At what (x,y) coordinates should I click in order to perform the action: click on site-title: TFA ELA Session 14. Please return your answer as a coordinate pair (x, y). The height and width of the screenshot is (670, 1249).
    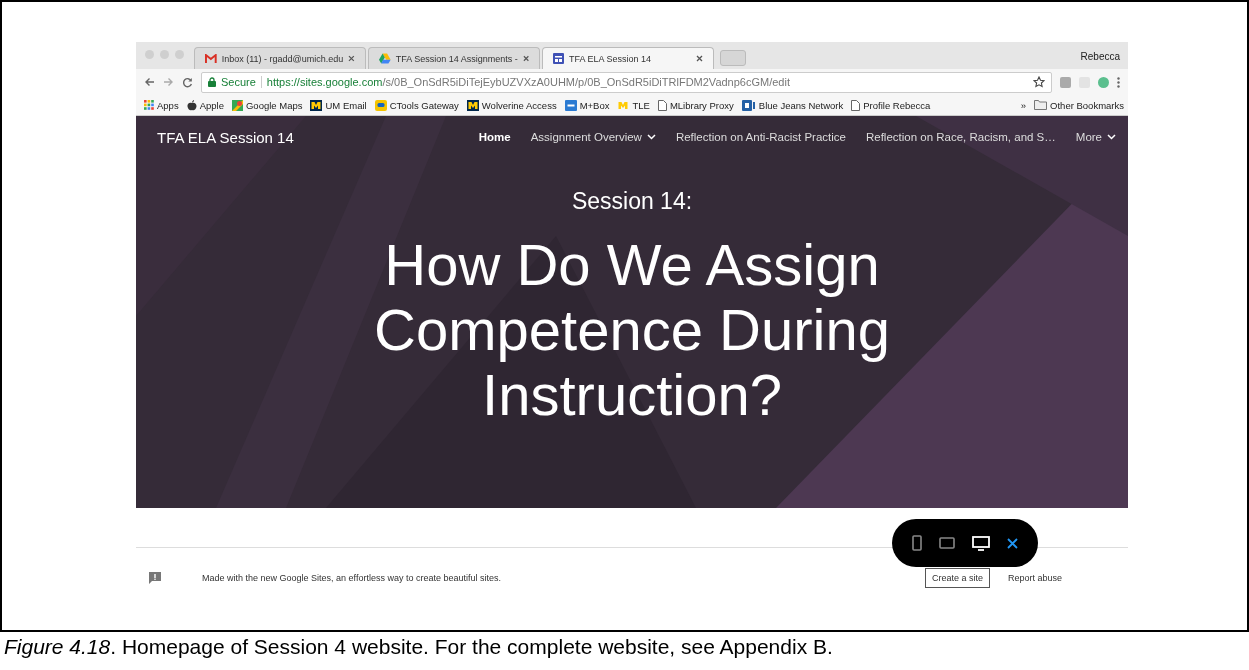
    Looking at the image, I should click on (225, 137).